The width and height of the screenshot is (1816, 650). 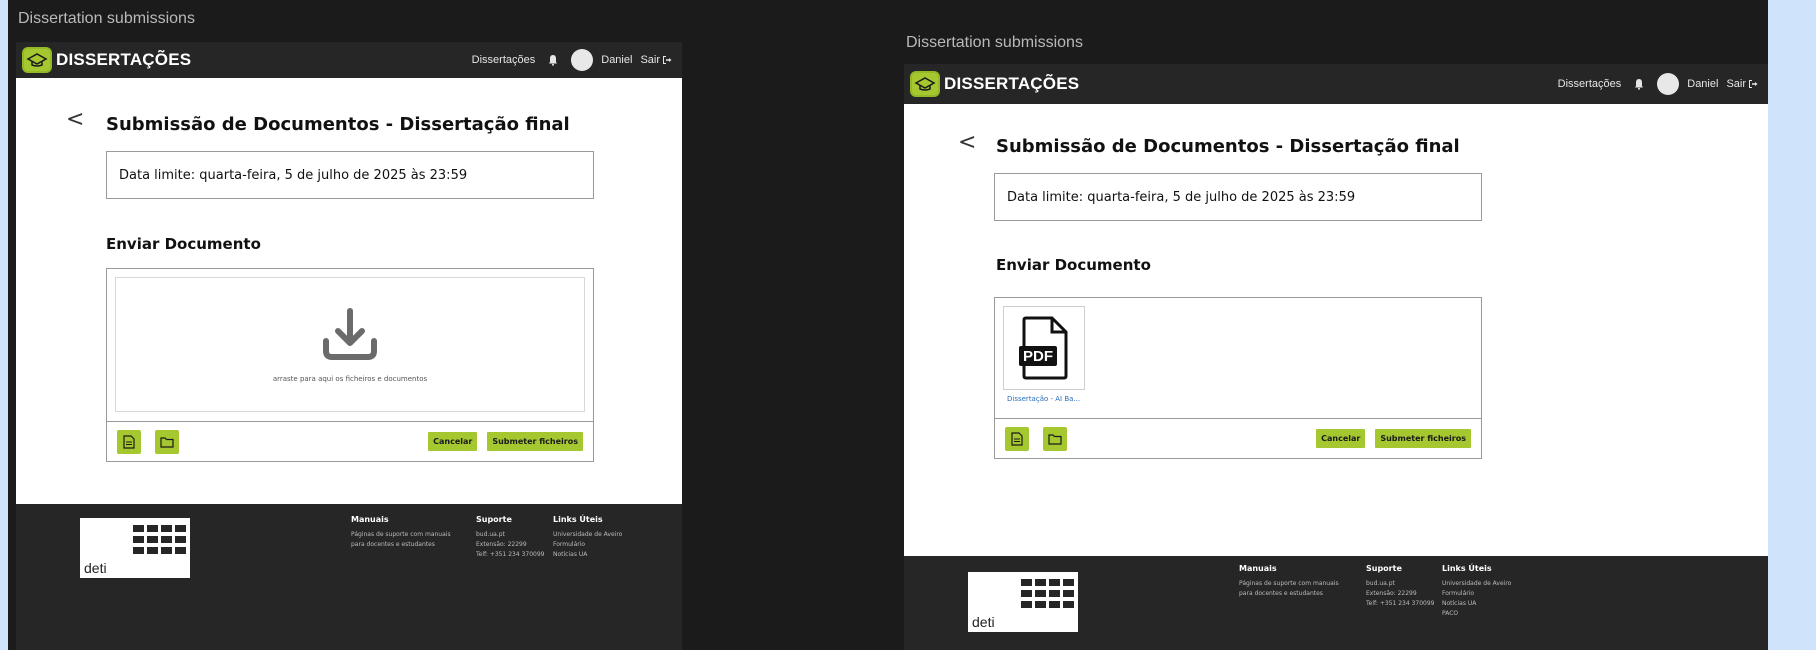 I want to click on right-edge-strip, so click(x=1792, y=325).